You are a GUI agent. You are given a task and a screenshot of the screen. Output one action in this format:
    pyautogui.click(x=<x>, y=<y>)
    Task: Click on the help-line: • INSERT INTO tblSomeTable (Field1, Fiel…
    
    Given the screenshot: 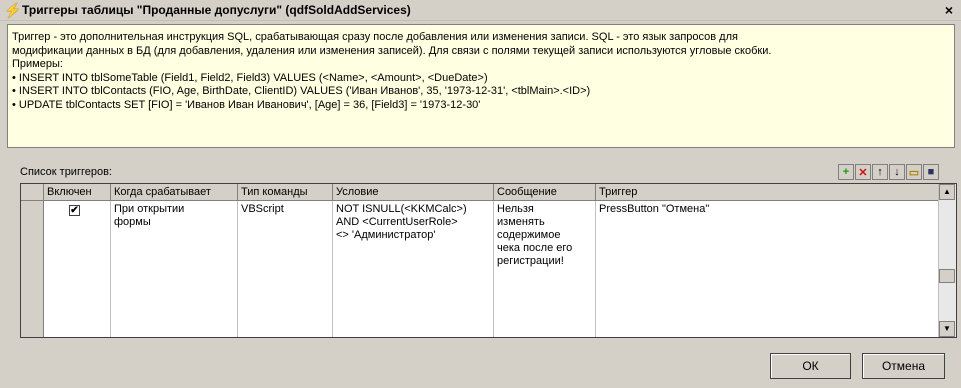 What is the action you would take?
    pyautogui.click(x=250, y=77)
    